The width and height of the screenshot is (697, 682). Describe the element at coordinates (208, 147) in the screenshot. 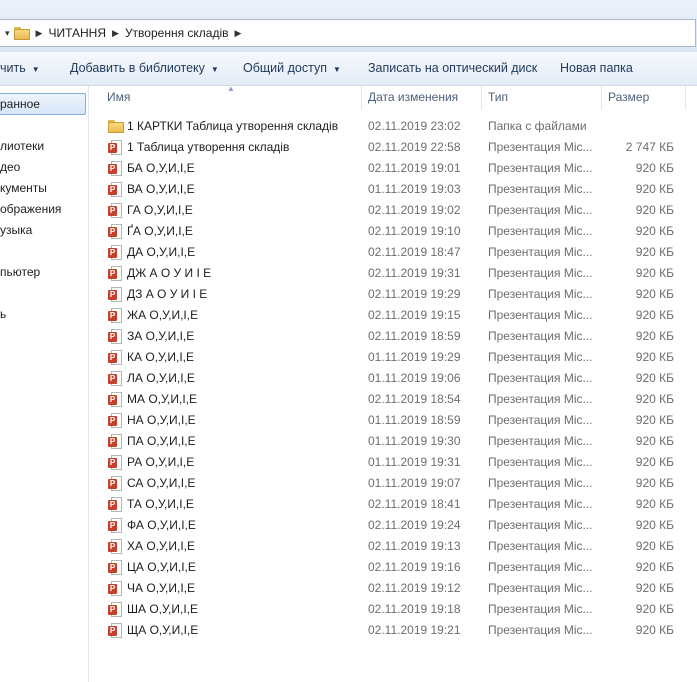

I see `file-name: 1 Таблица утворення складів` at that location.